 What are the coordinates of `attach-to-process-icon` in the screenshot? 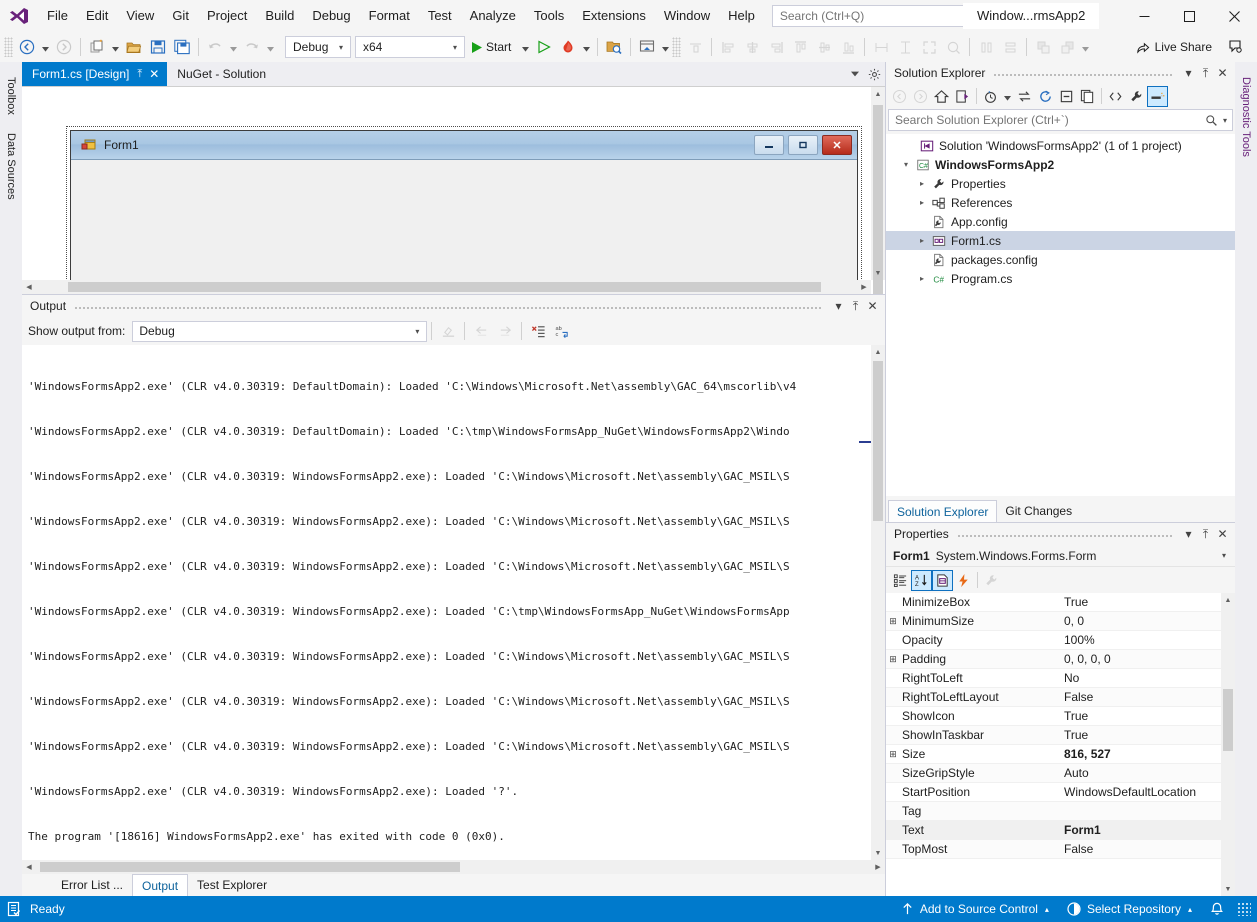 It's located at (614, 47).